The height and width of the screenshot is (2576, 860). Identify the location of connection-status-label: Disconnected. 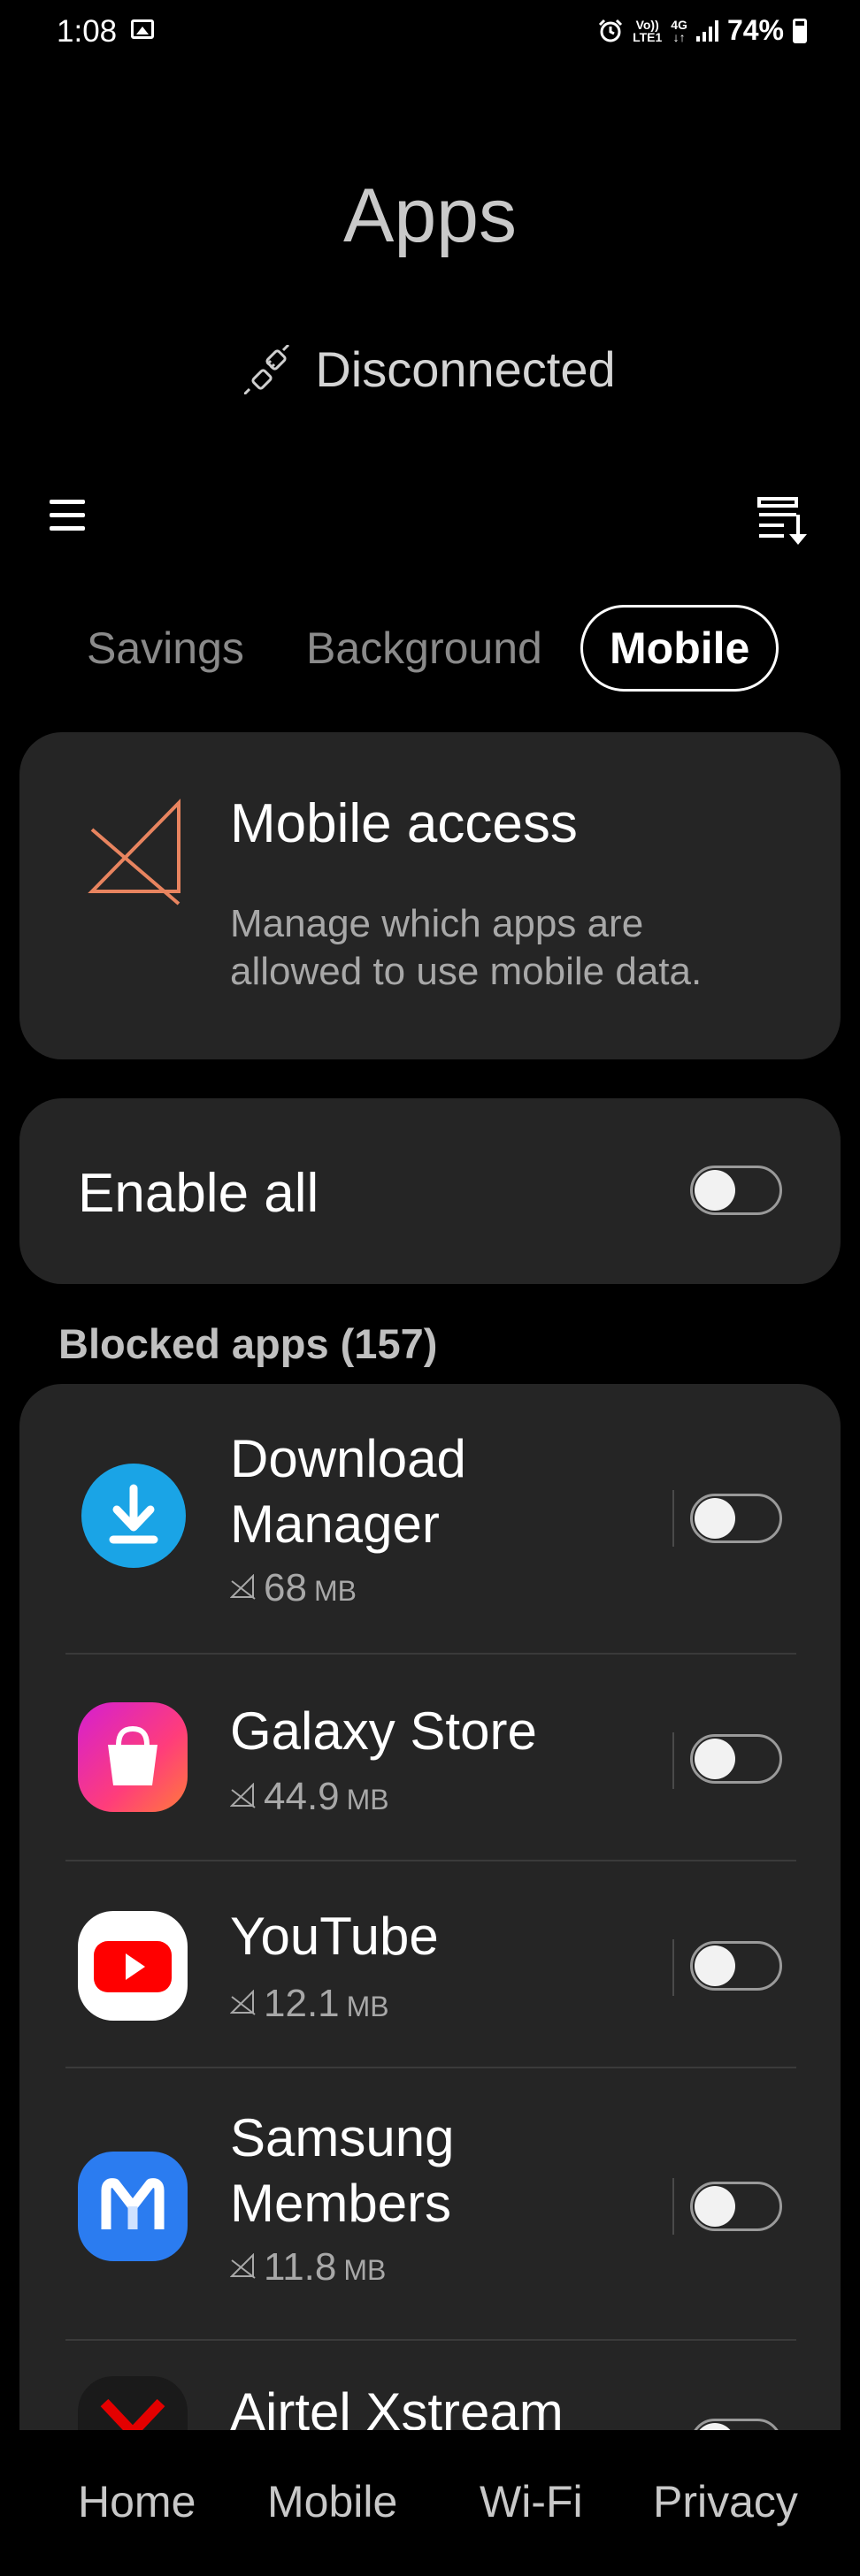
(465, 369).